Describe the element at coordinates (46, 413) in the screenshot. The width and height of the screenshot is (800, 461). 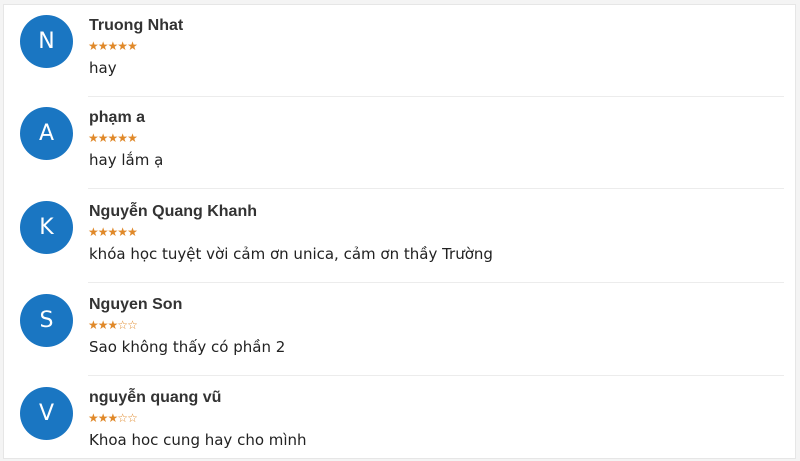
I see `avatar: V` at that location.